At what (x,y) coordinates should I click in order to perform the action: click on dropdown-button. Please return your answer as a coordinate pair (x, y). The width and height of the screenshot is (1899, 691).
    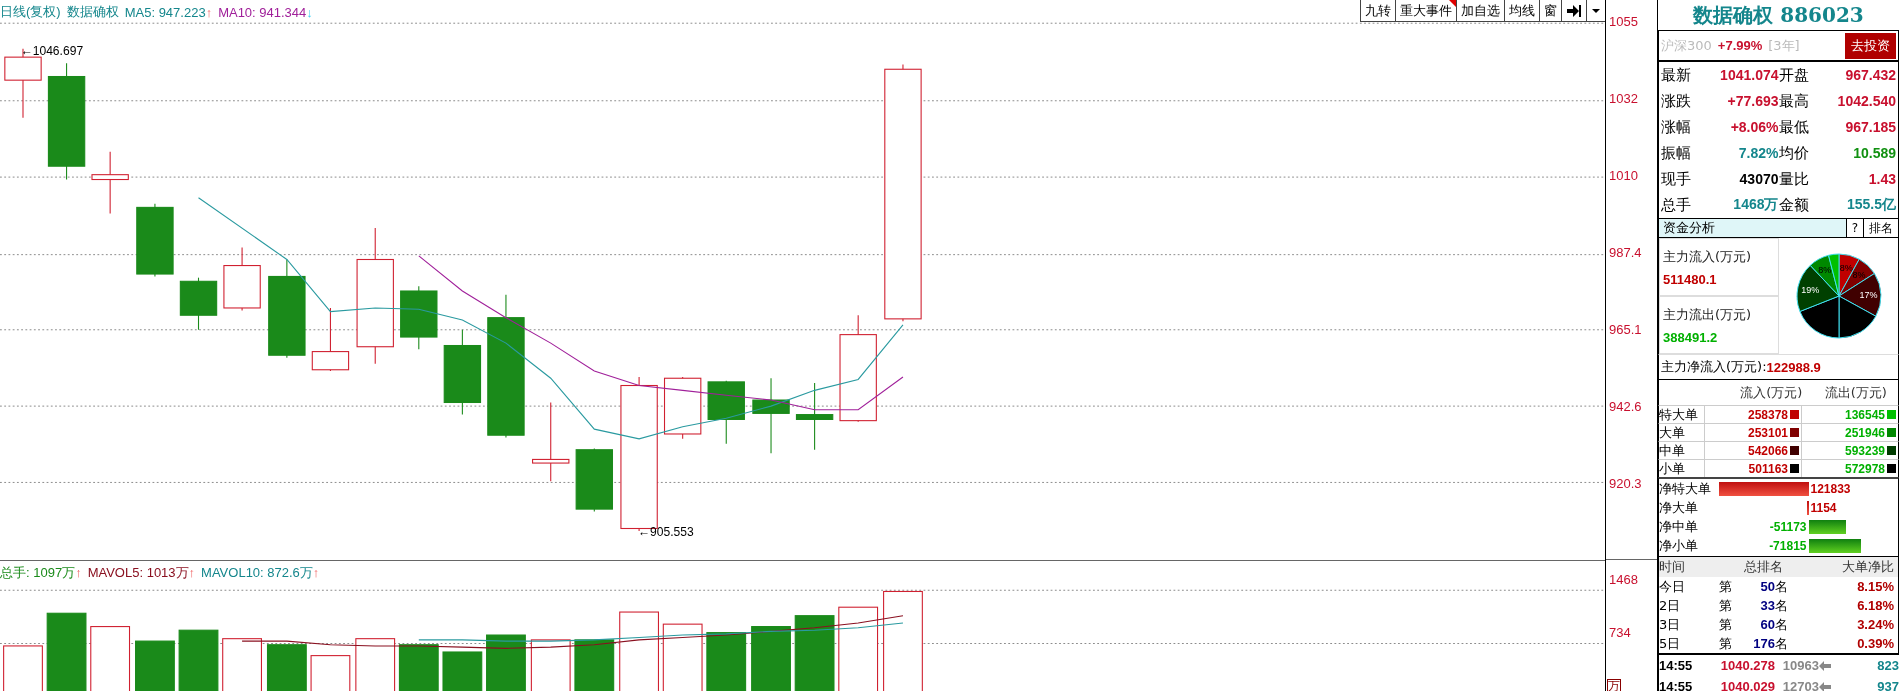
    Looking at the image, I should click on (1595, 11).